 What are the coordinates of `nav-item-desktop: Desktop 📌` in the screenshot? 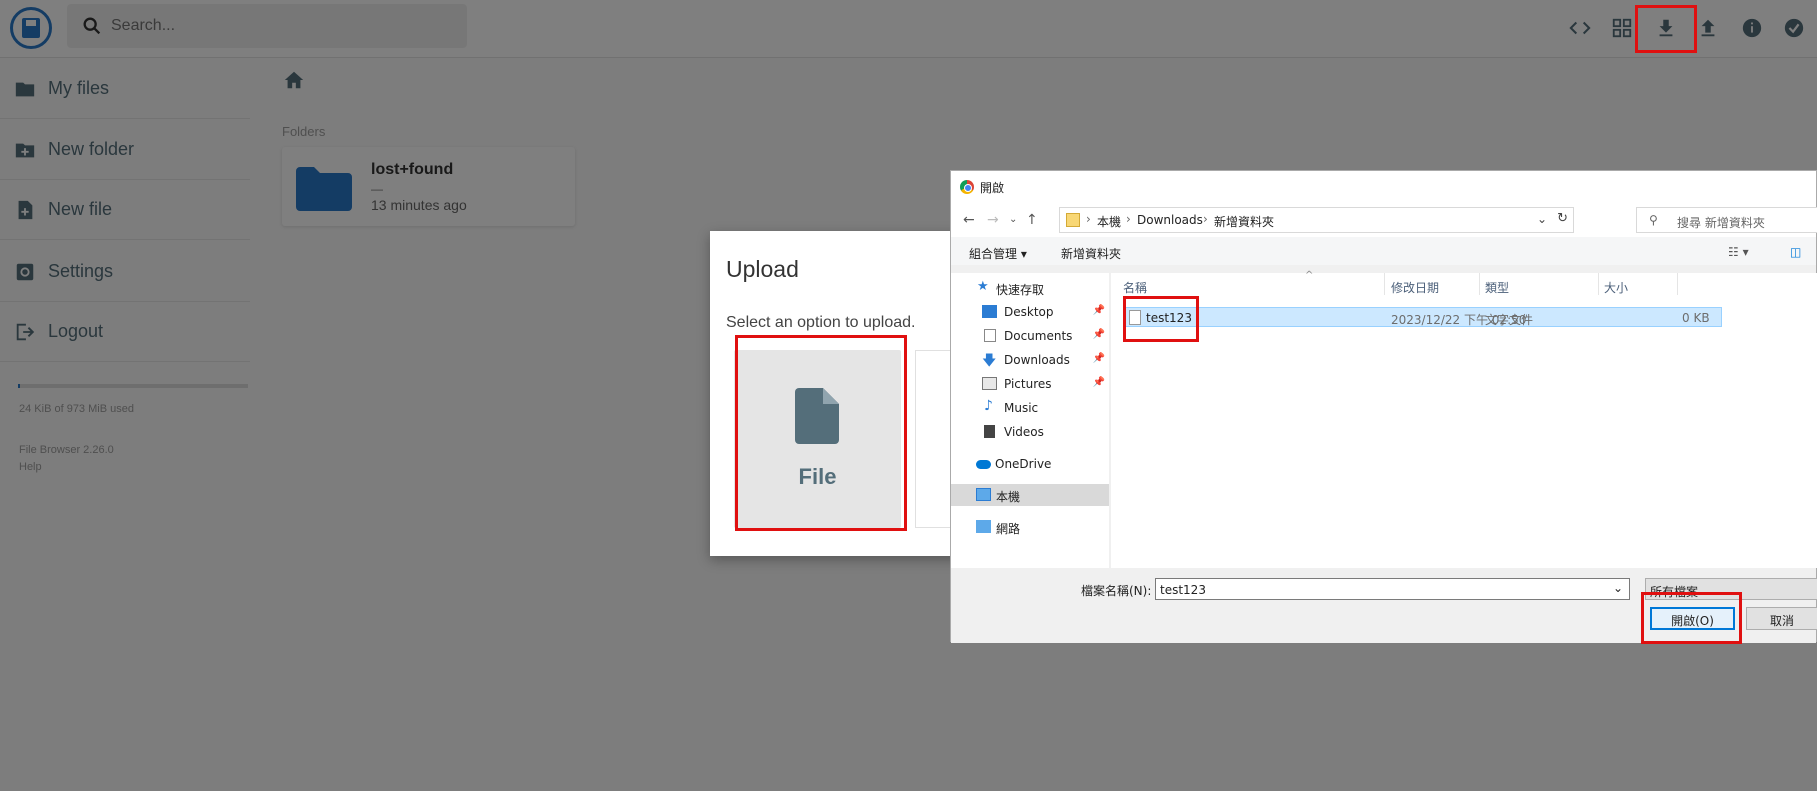 It's located at (1030, 312).